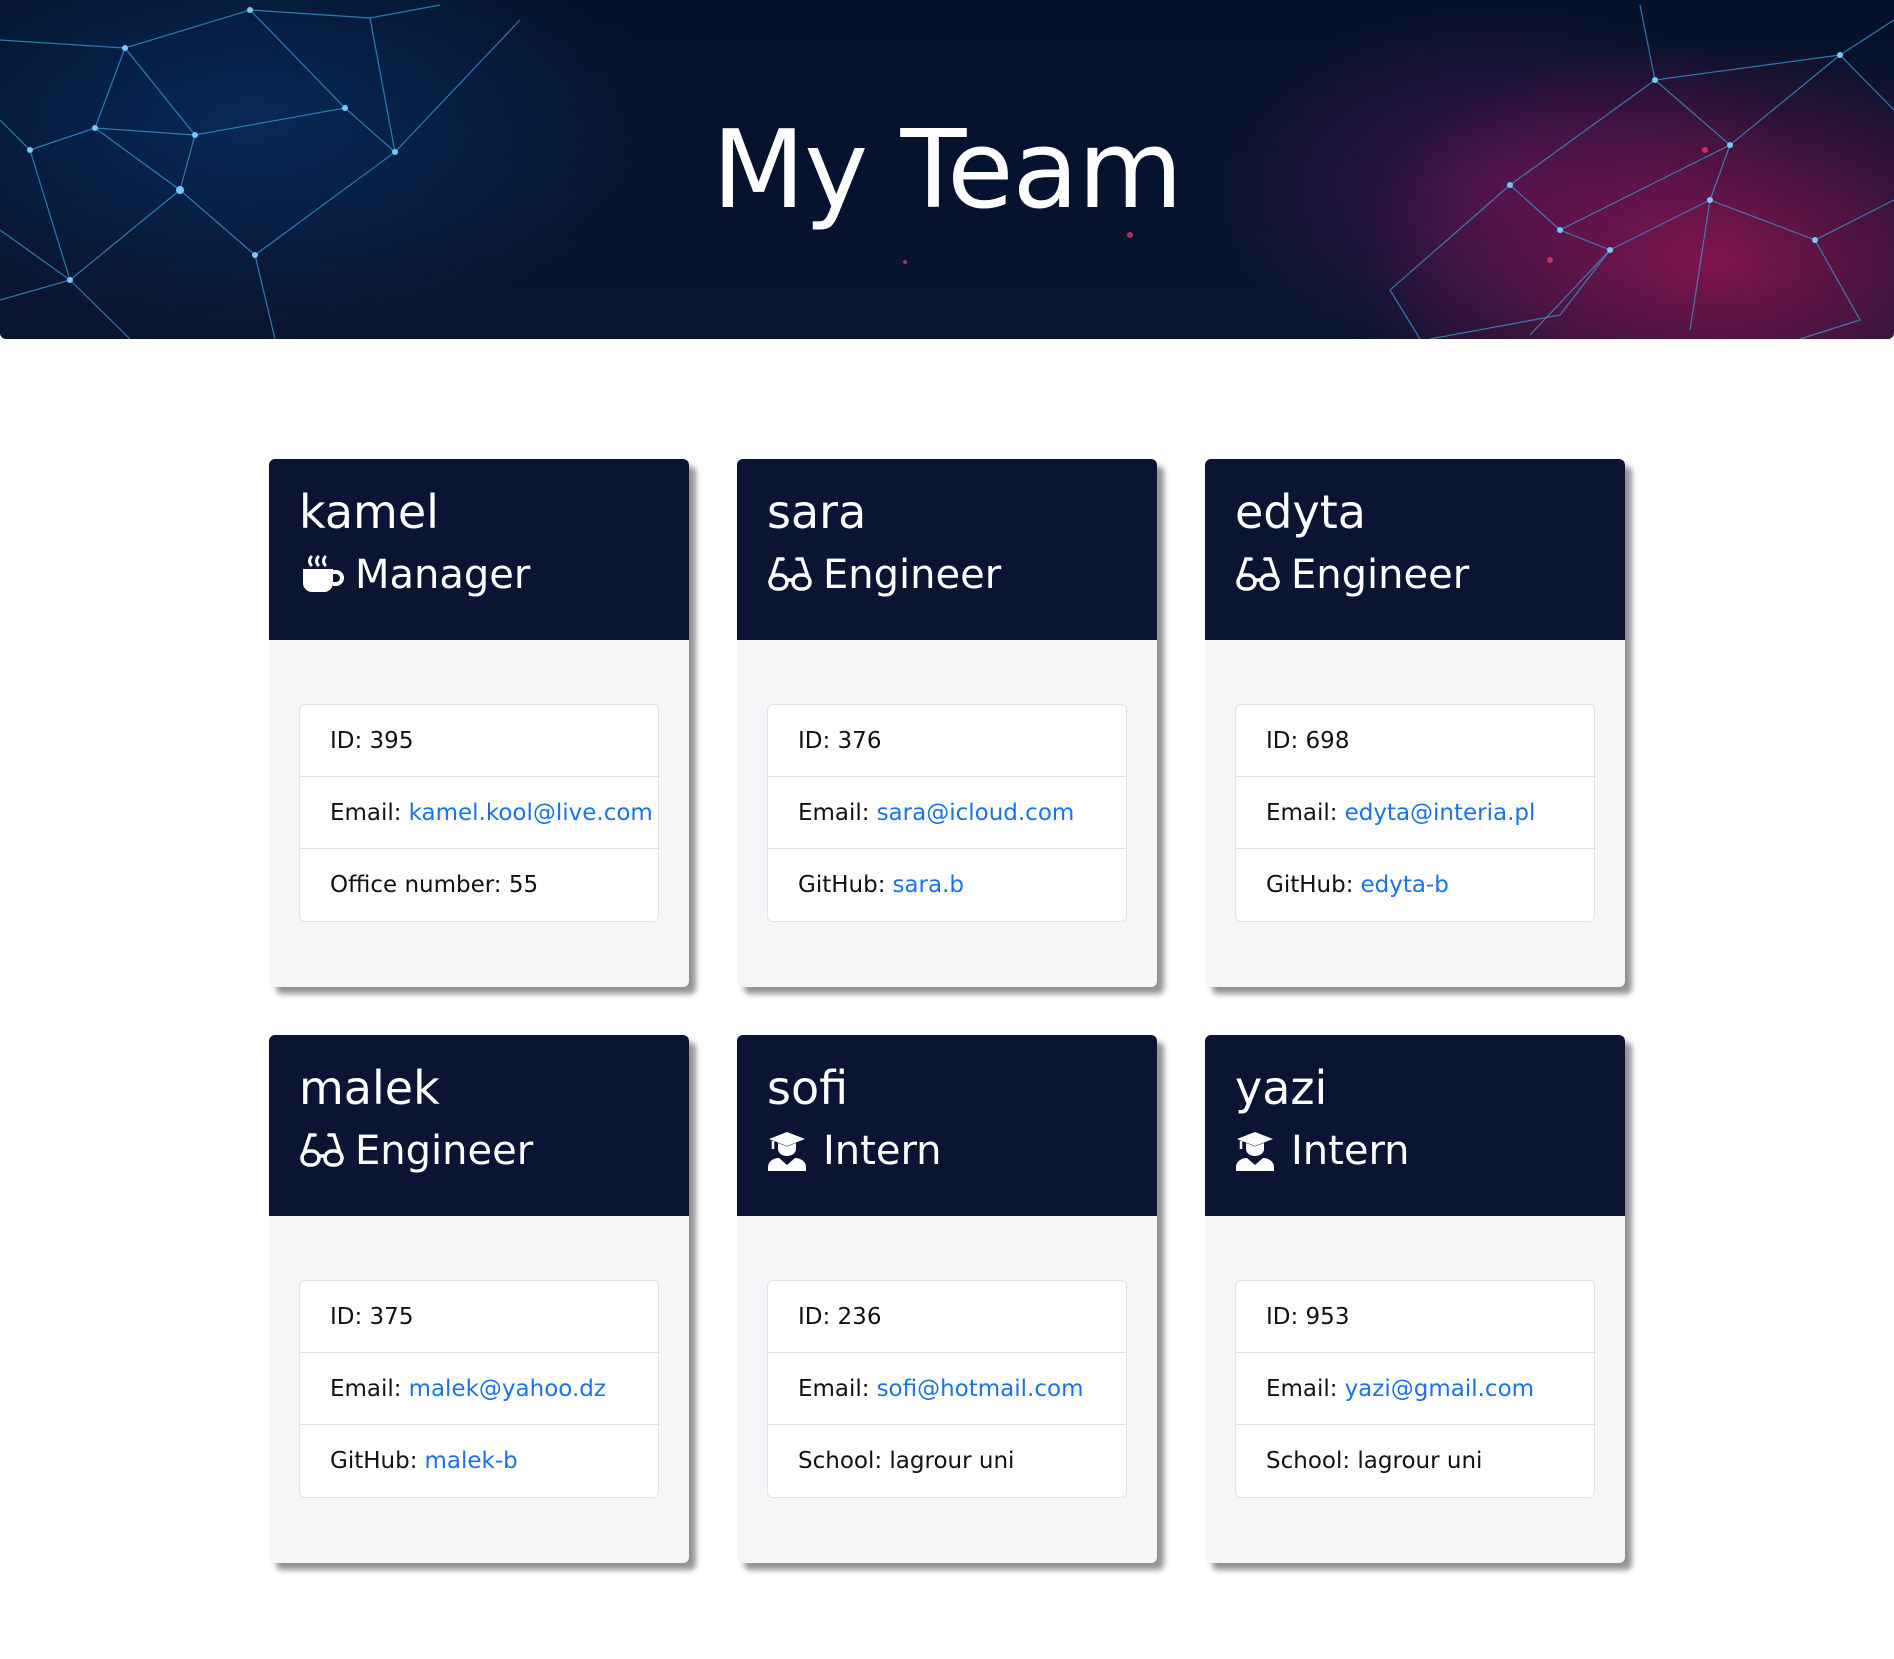  I want to click on id-text: ID: 375, so click(372, 1316).